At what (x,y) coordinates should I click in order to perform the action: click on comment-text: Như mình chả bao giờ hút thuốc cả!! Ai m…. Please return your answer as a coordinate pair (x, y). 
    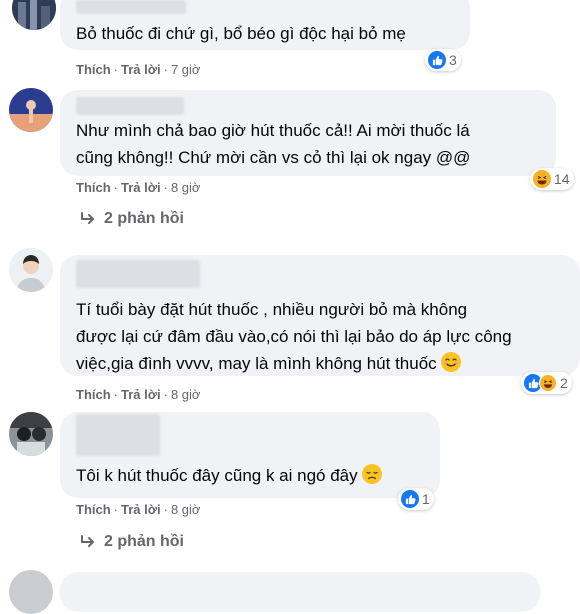
    Looking at the image, I should click on (273, 130).